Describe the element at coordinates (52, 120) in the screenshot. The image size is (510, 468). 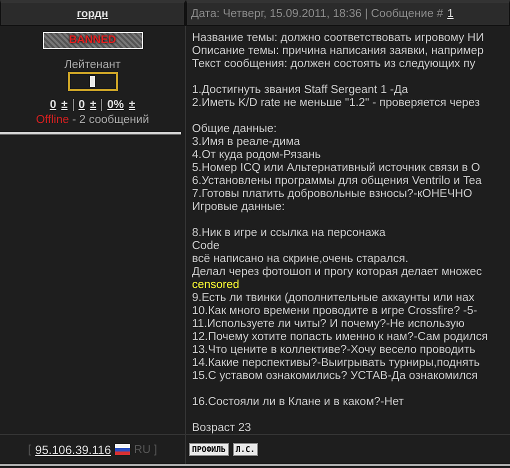
I see `online-status: Offline` at that location.